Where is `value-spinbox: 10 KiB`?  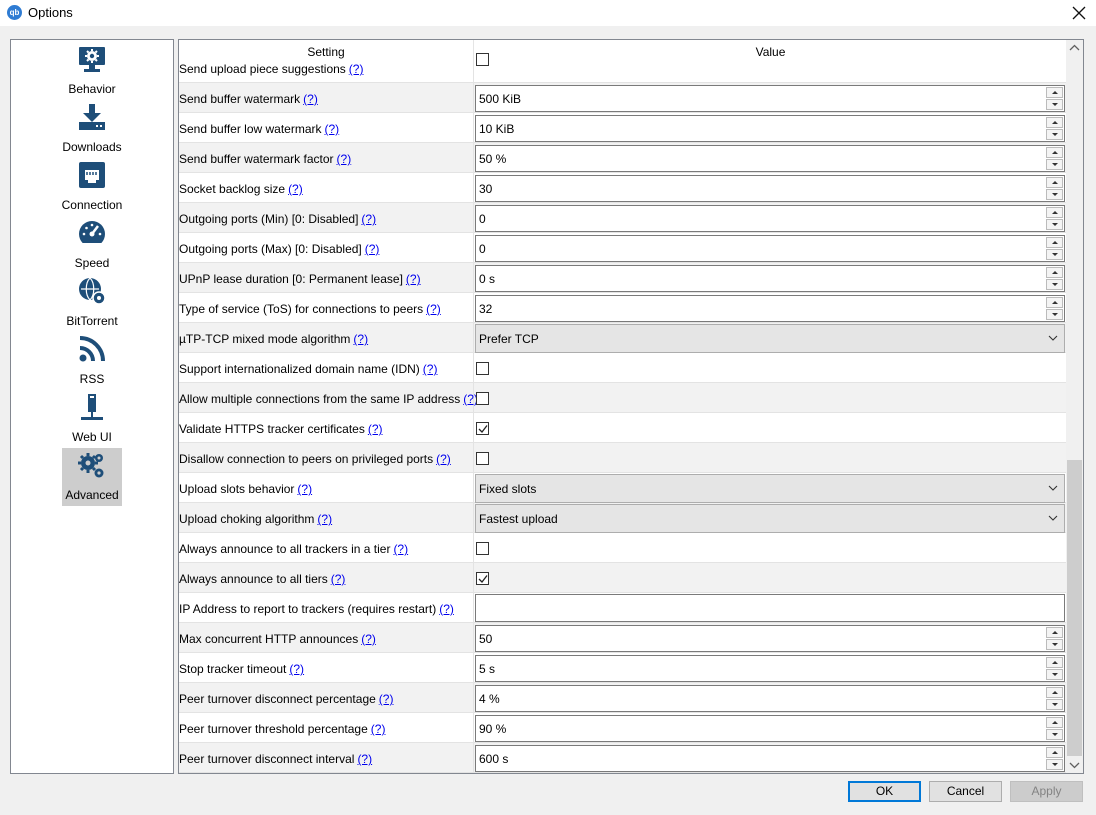 value-spinbox: 10 KiB is located at coordinates (770, 128).